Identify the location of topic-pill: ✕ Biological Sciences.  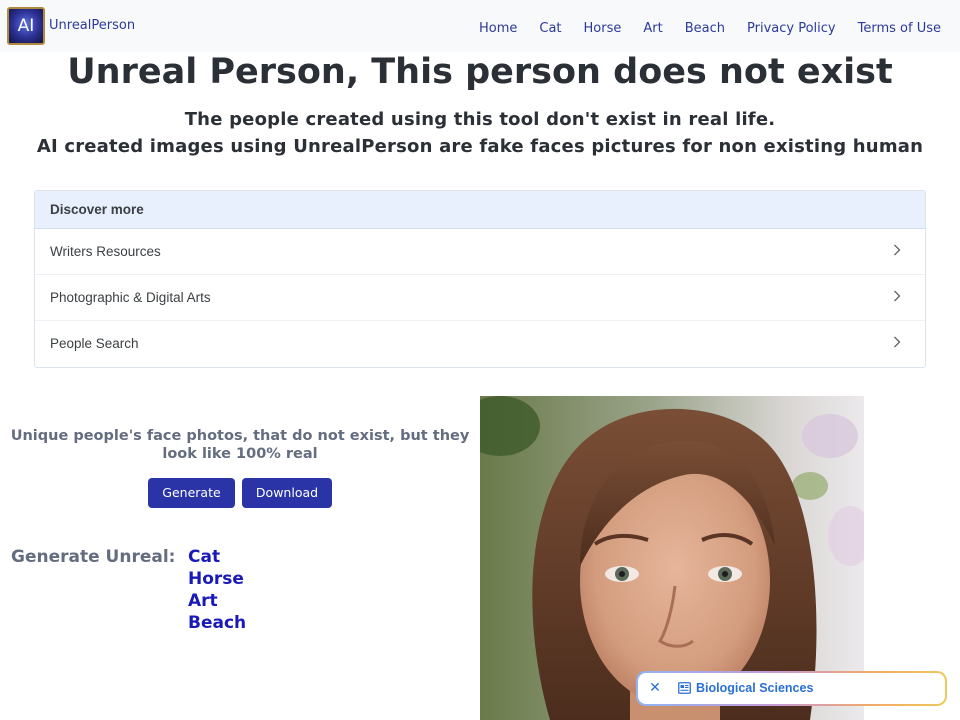
(791, 688).